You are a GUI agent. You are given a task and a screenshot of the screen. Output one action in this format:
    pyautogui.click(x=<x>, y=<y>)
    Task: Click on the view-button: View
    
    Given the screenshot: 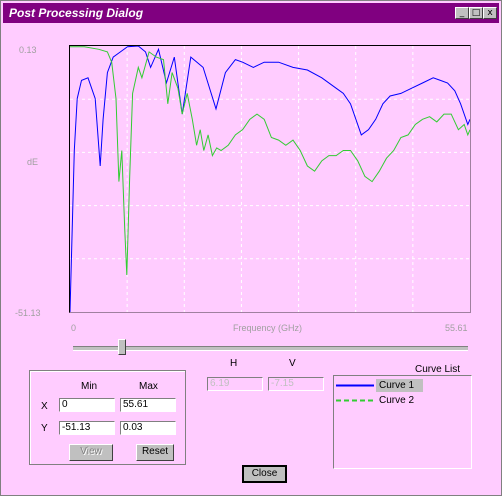 What is the action you would take?
    pyautogui.click(x=91, y=452)
    